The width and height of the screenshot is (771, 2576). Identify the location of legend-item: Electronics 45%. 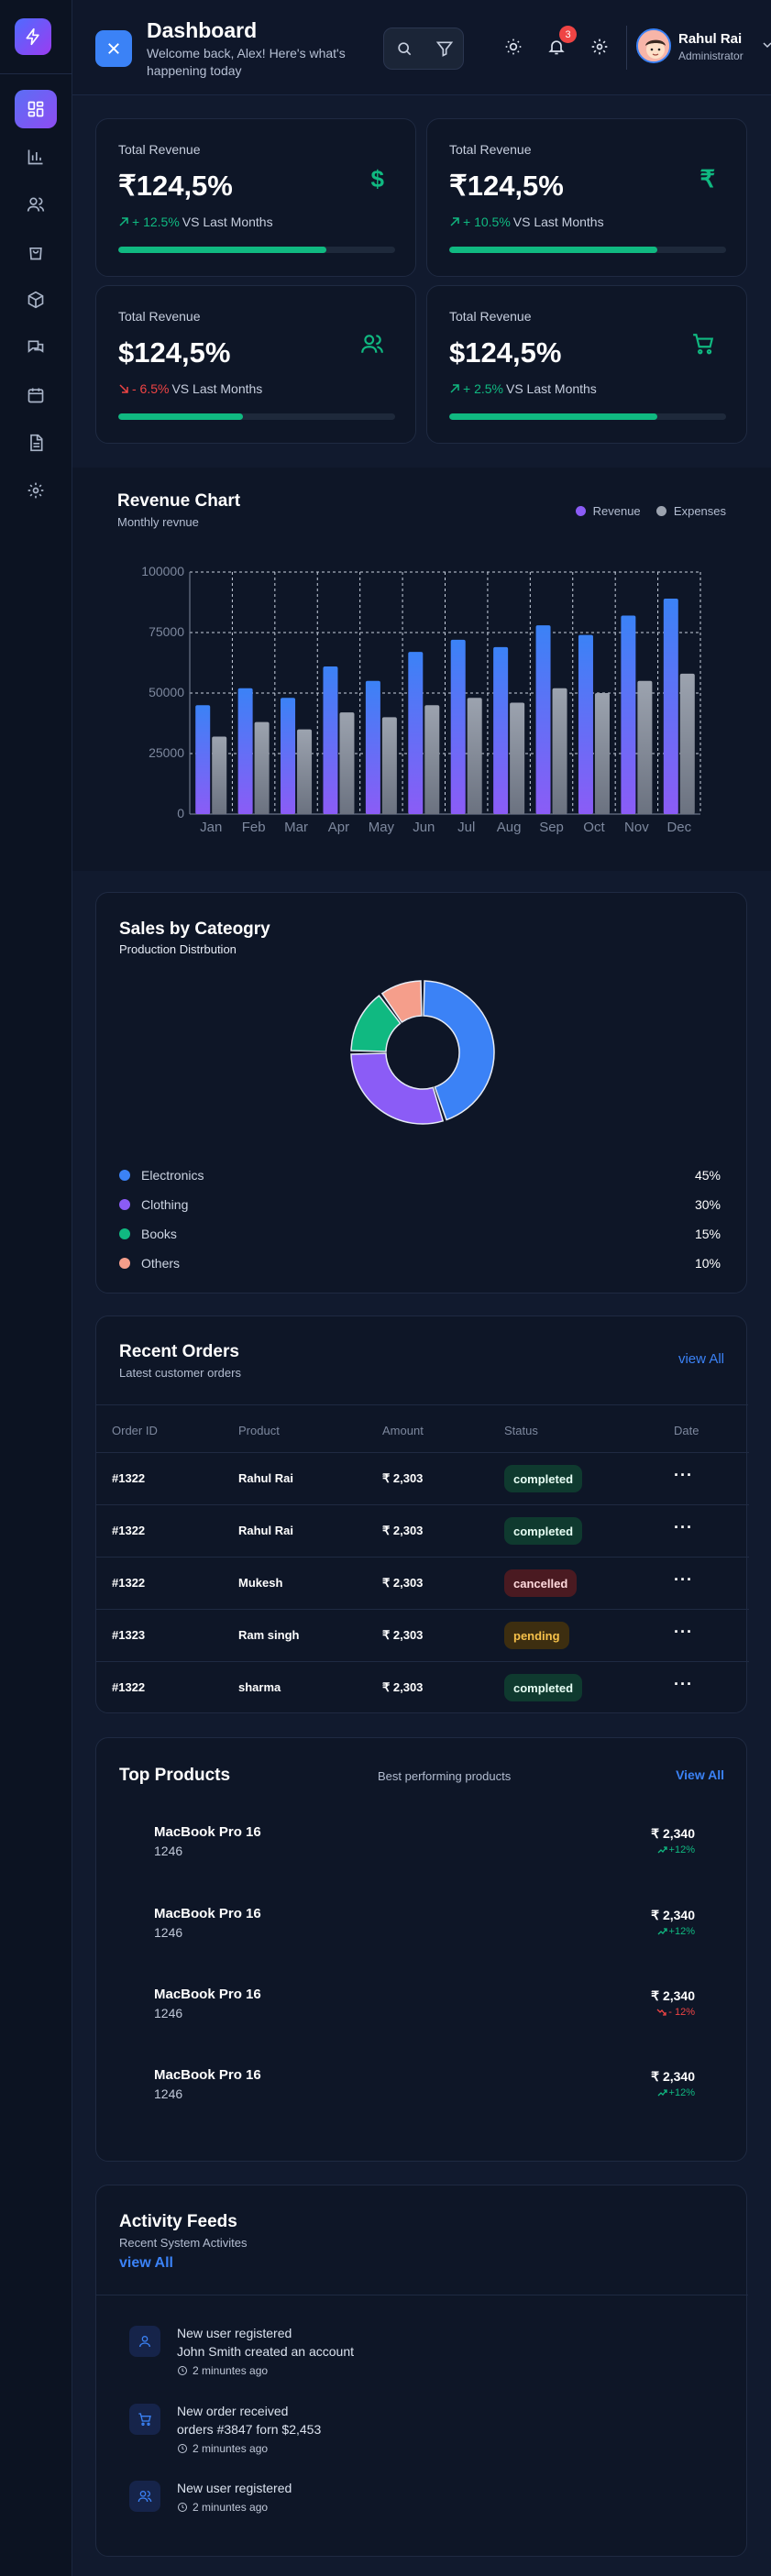
(420, 1175).